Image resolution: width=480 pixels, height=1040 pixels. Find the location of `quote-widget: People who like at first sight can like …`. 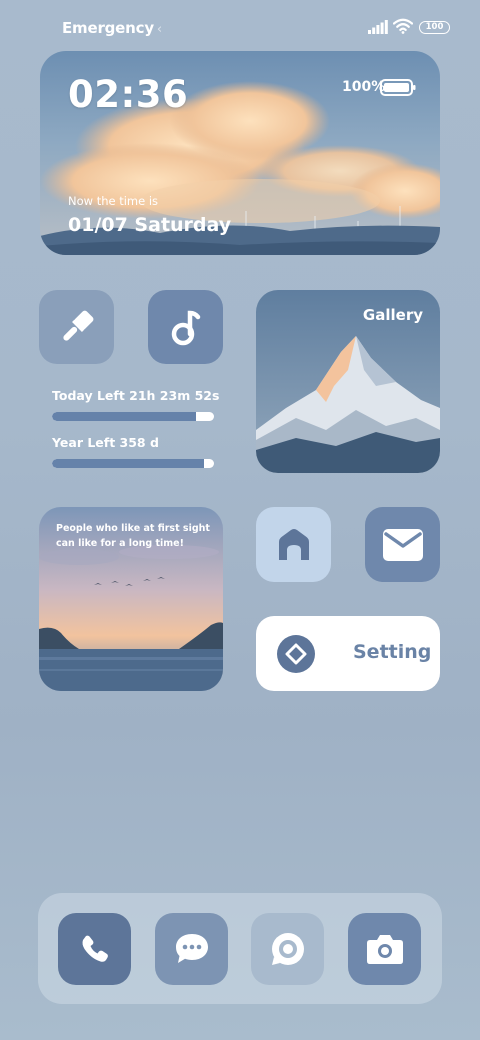

quote-widget: People who like at first sight can like … is located at coordinates (131, 599).